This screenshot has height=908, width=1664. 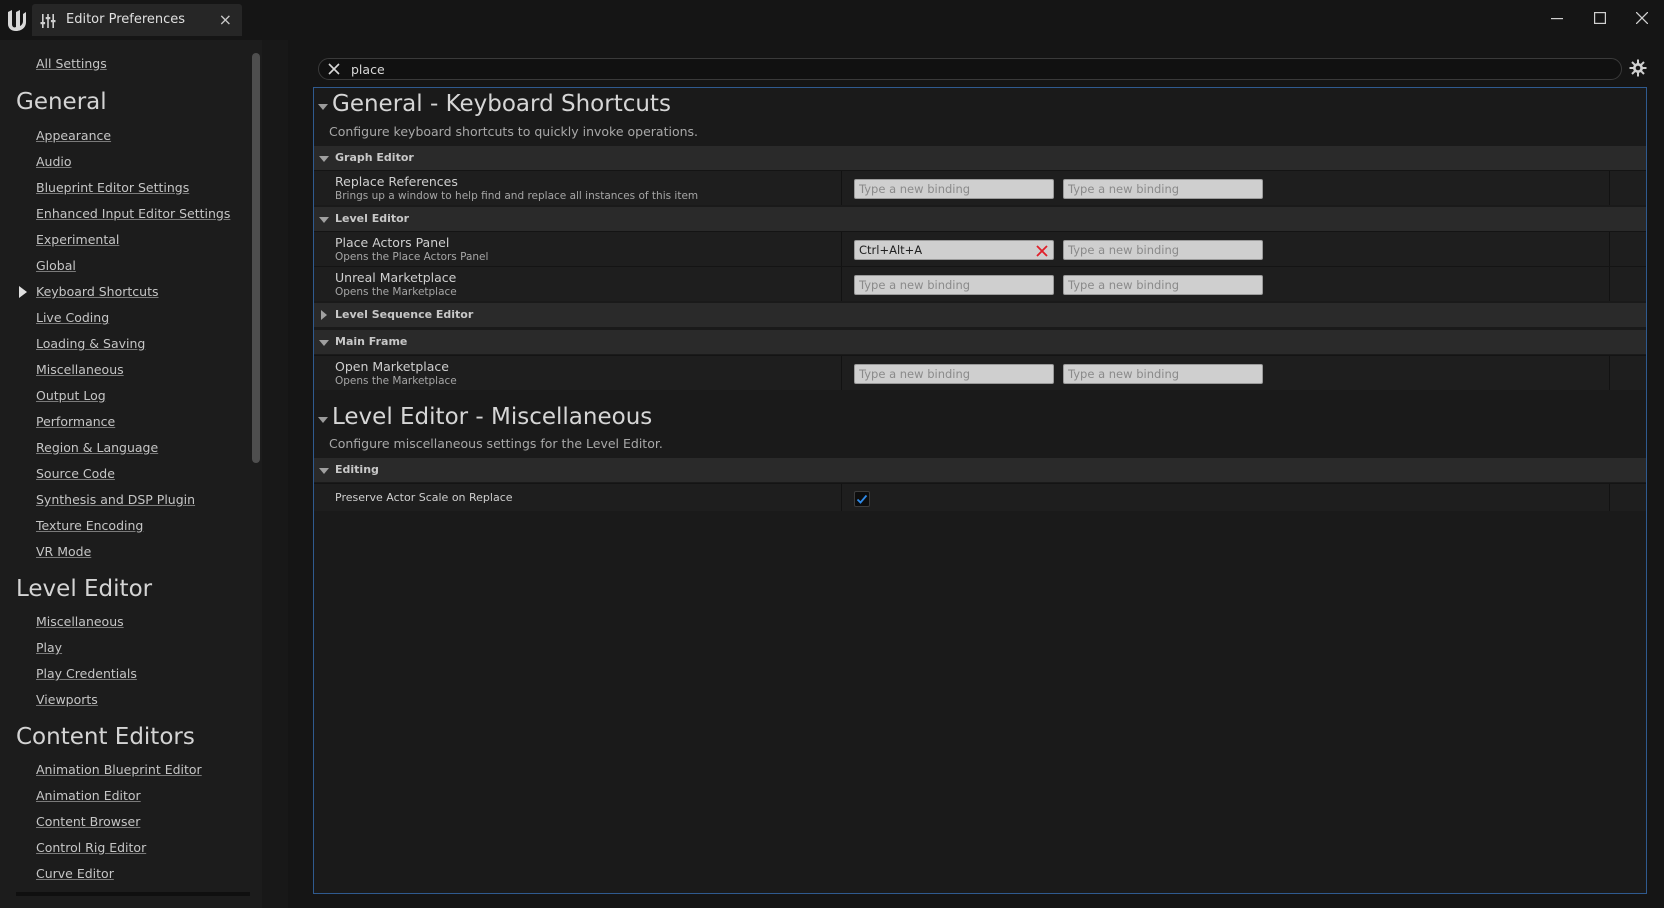 What do you see at coordinates (115, 499) in the screenshot?
I see `sidebar-item-synthesis-dsp-plugin: Synthesis and DSP Plugin` at bounding box center [115, 499].